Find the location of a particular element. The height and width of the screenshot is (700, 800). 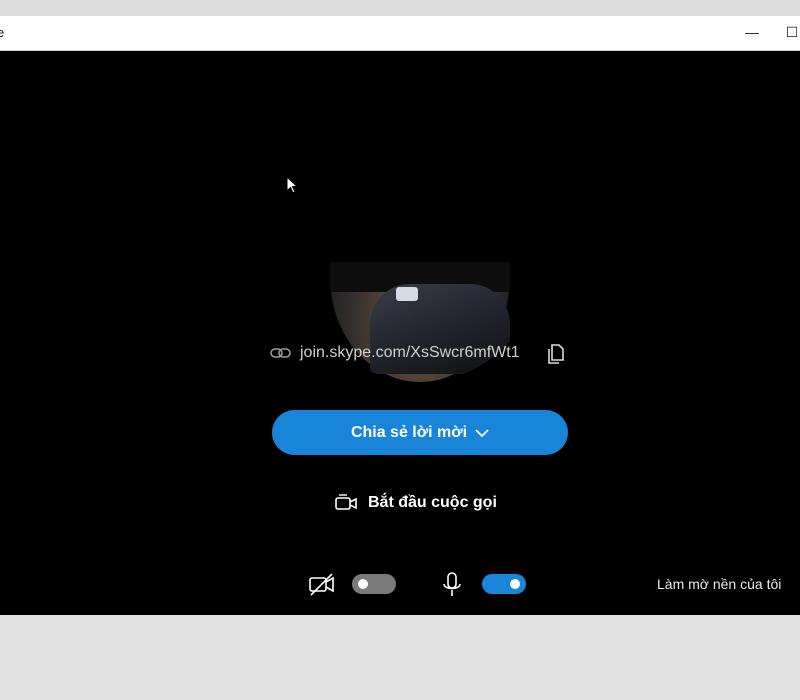

start-call-label: Bắt đầu cuộc gọi is located at coordinates (432, 502).